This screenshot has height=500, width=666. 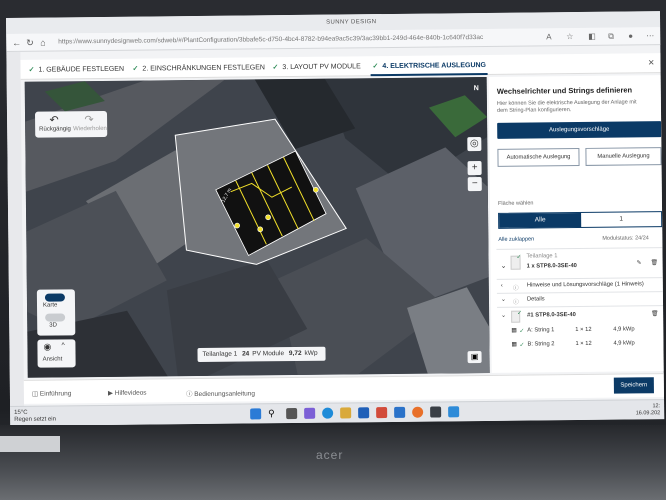 I want to click on weather-text: Regen setzt ein, so click(x=35, y=419).